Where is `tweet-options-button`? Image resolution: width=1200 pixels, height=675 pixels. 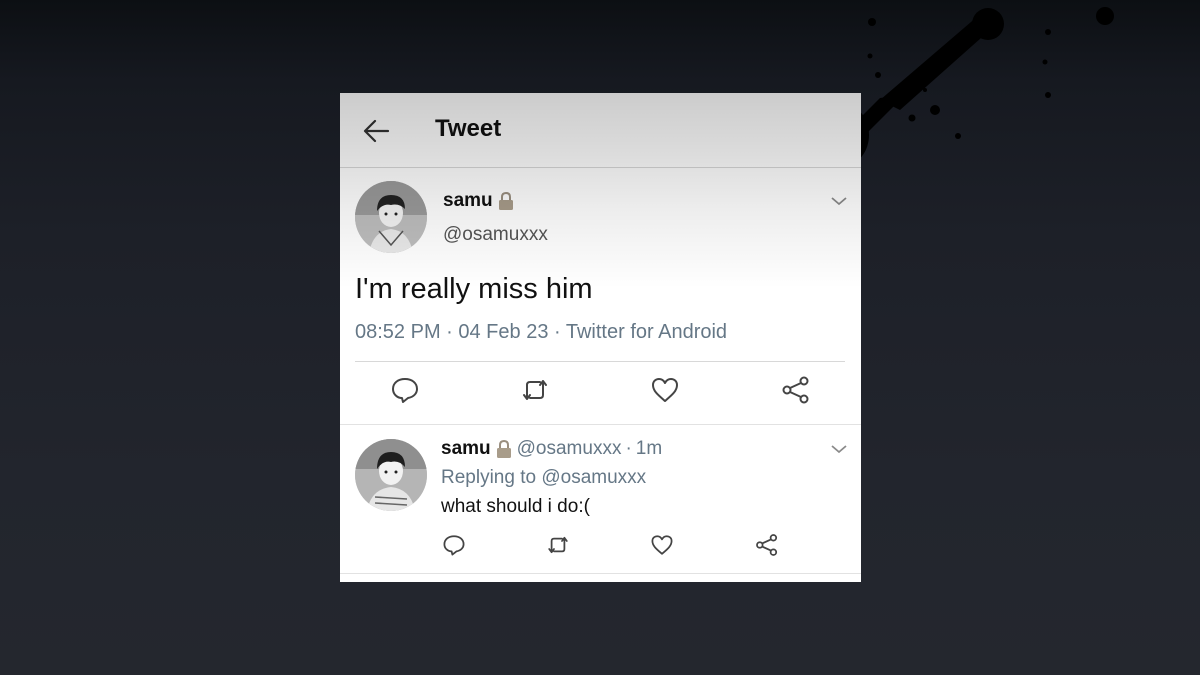 tweet-options-button is located at coordinates (839, 201).